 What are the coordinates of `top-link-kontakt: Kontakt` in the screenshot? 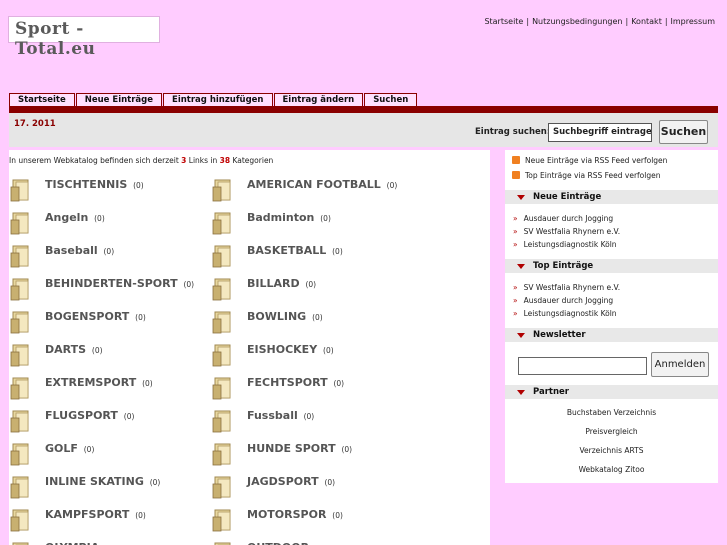 It's located at (646, 21).